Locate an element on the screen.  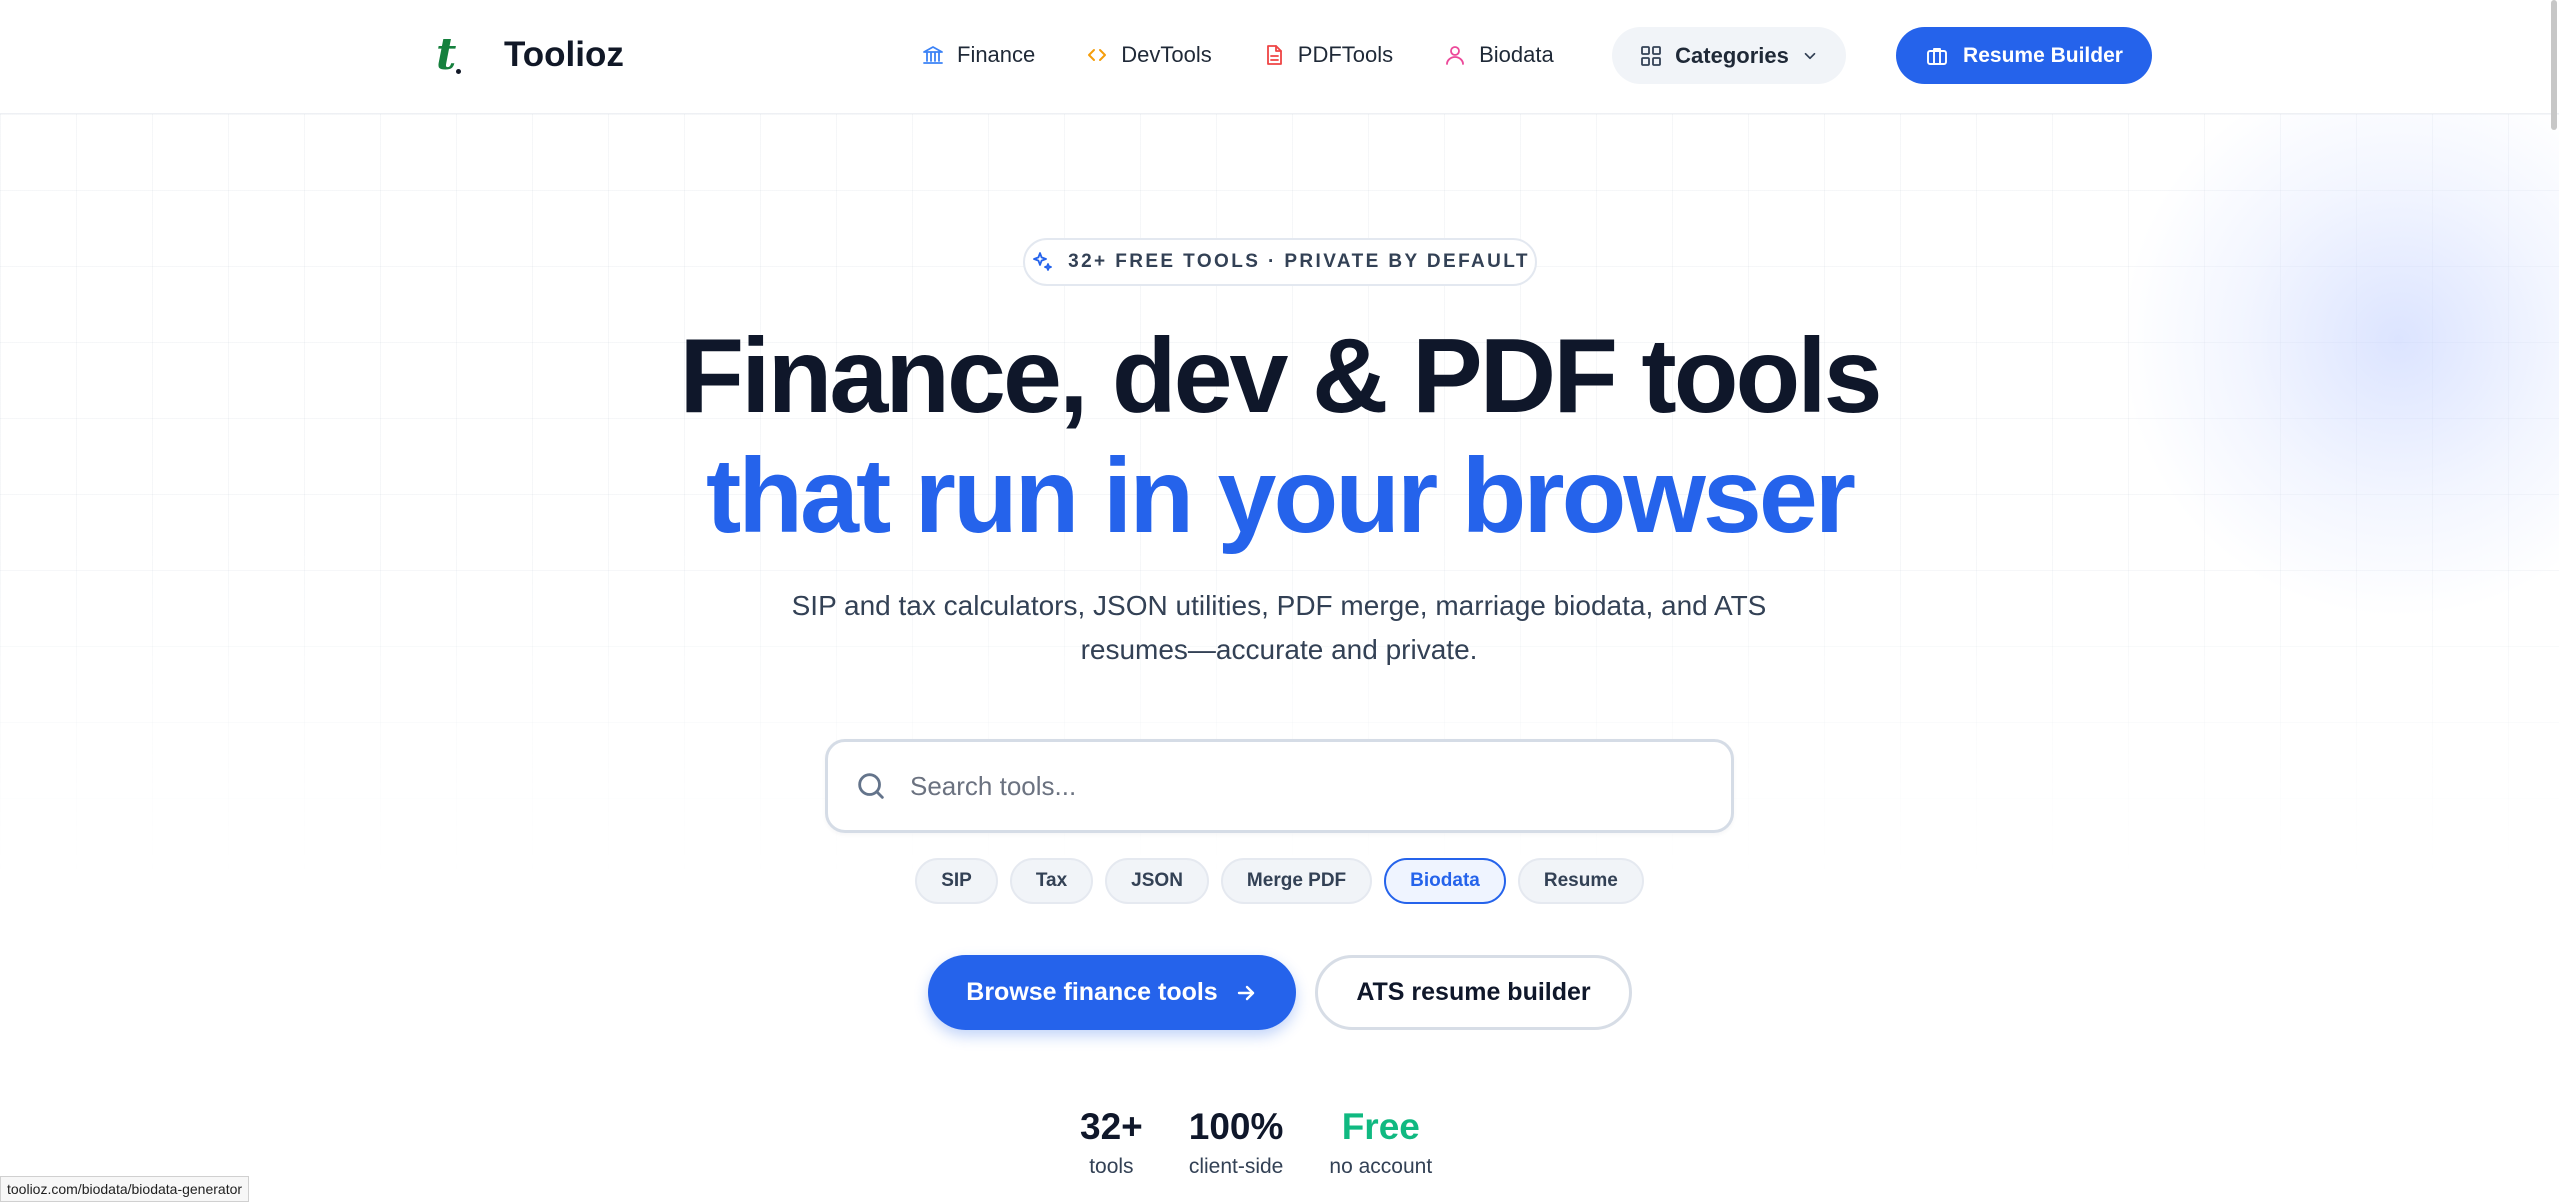
nav-finance-label: Finance is located at coordinates (996, 54).